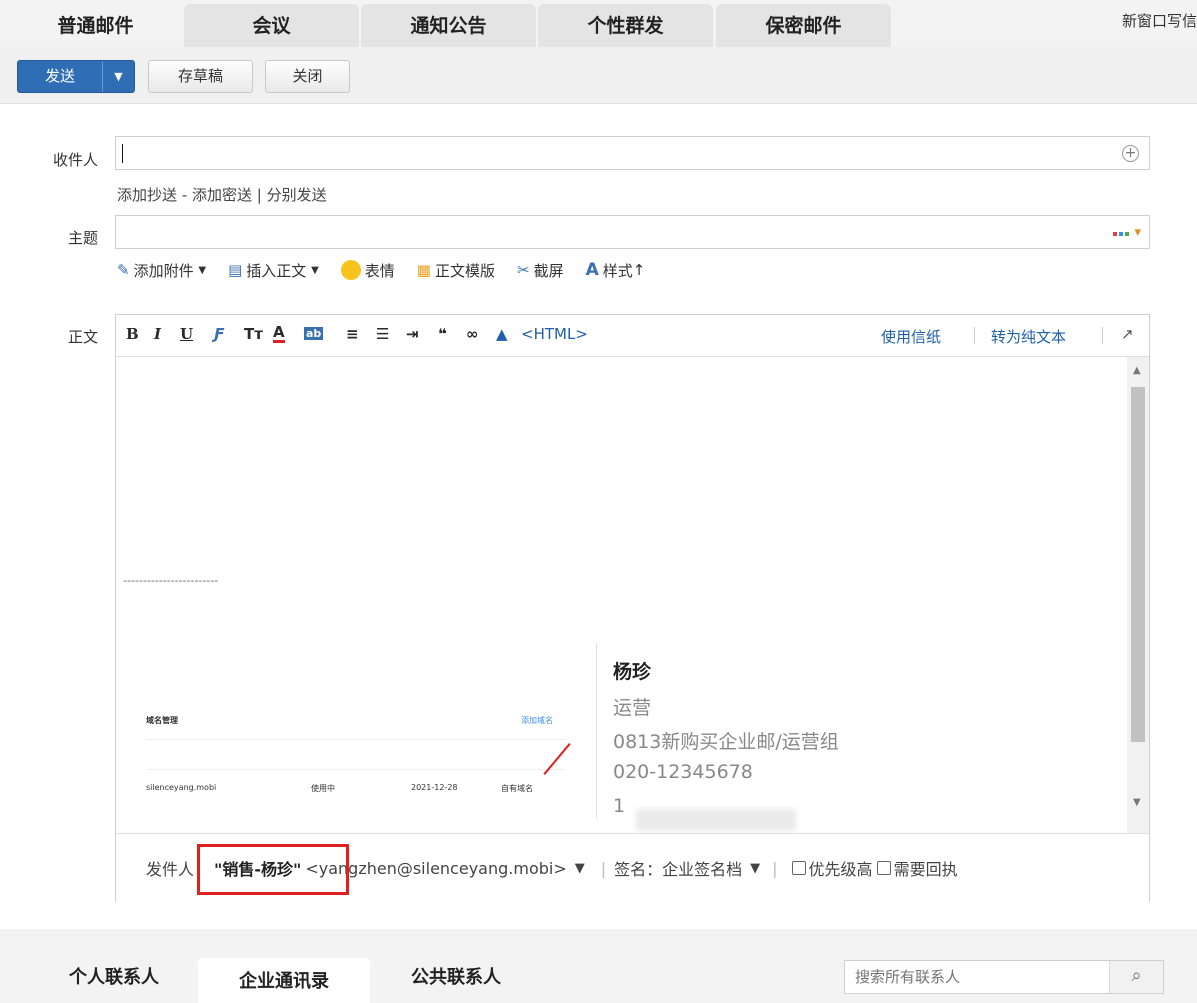  I want to click on editor-scrollbar: ▲ ▼, so click(1138, 595).